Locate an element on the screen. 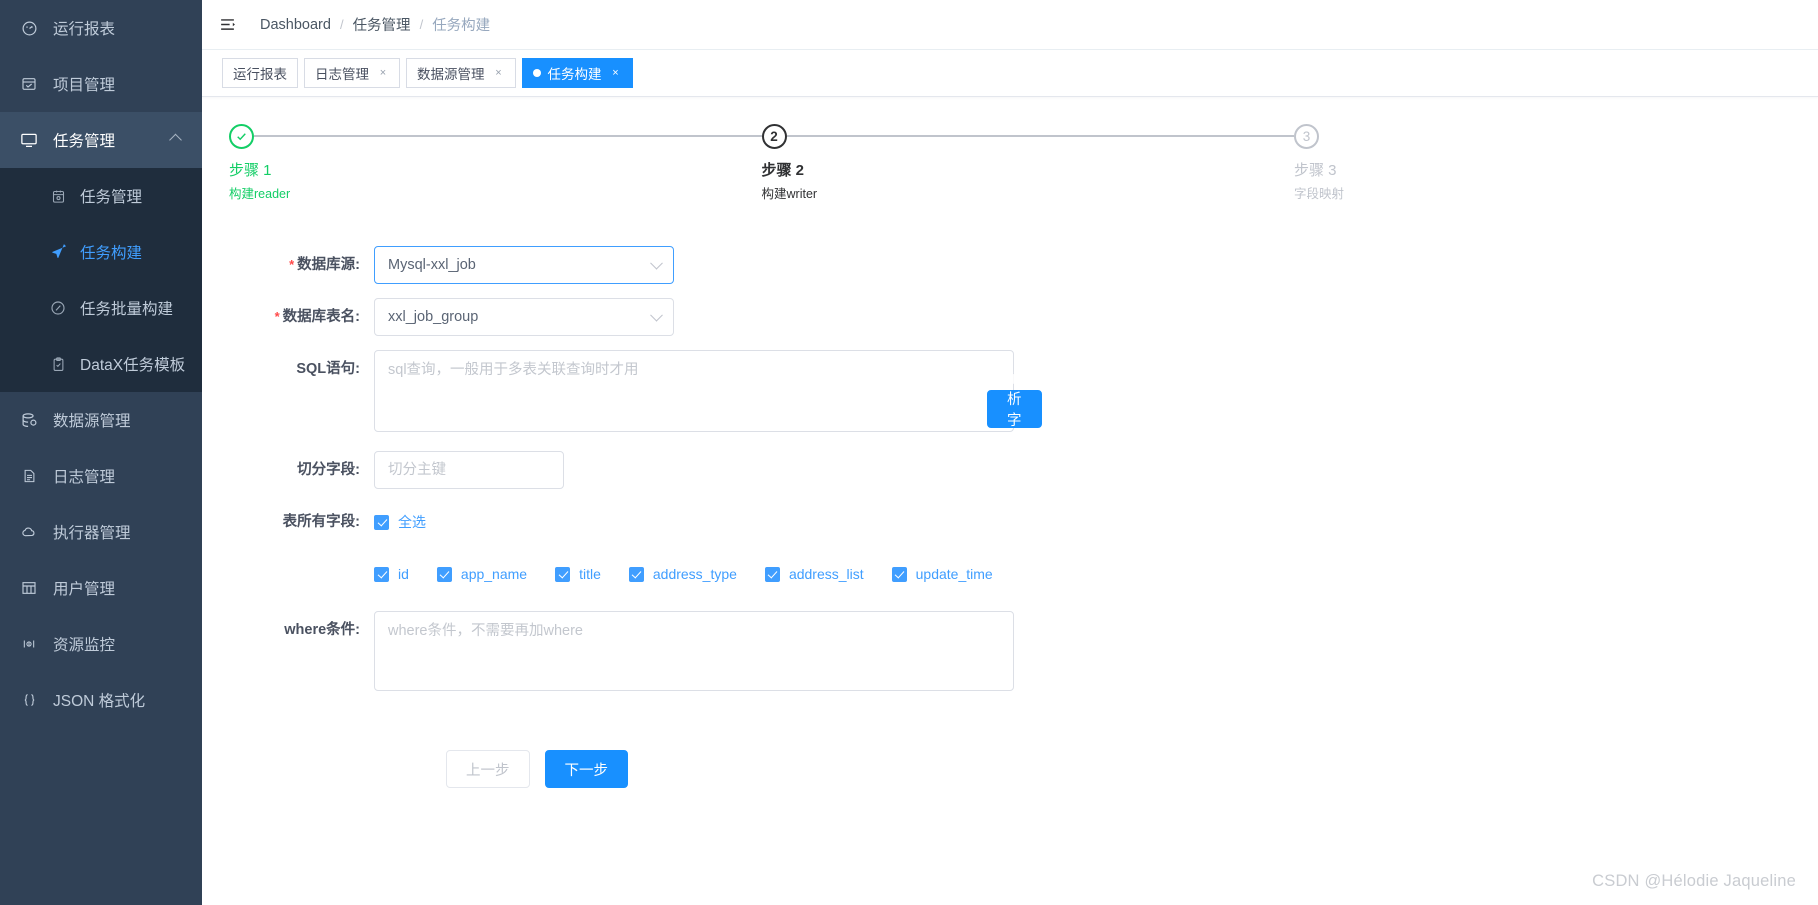 The width and height of the screenshot is (1818, 905). sidebar-item-数据源管理: 数据源管理 is located at coordinates (101, 420).